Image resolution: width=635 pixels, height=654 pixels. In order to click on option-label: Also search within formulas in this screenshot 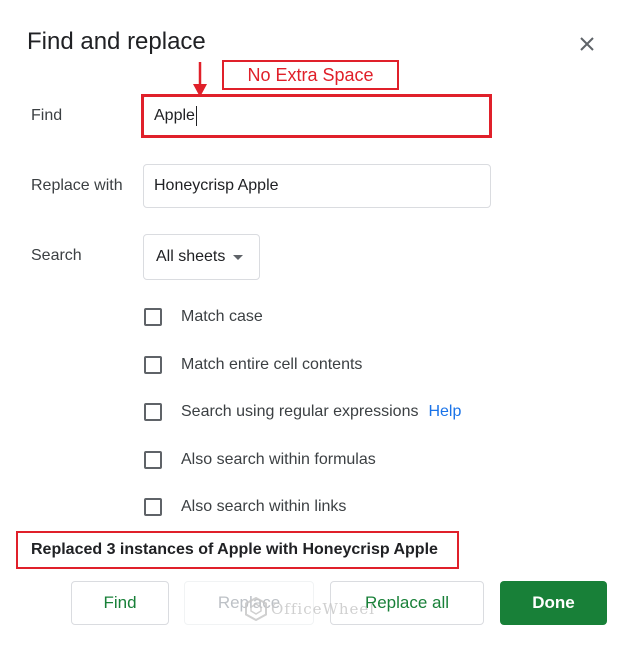, I will do `click(278, 459)`.